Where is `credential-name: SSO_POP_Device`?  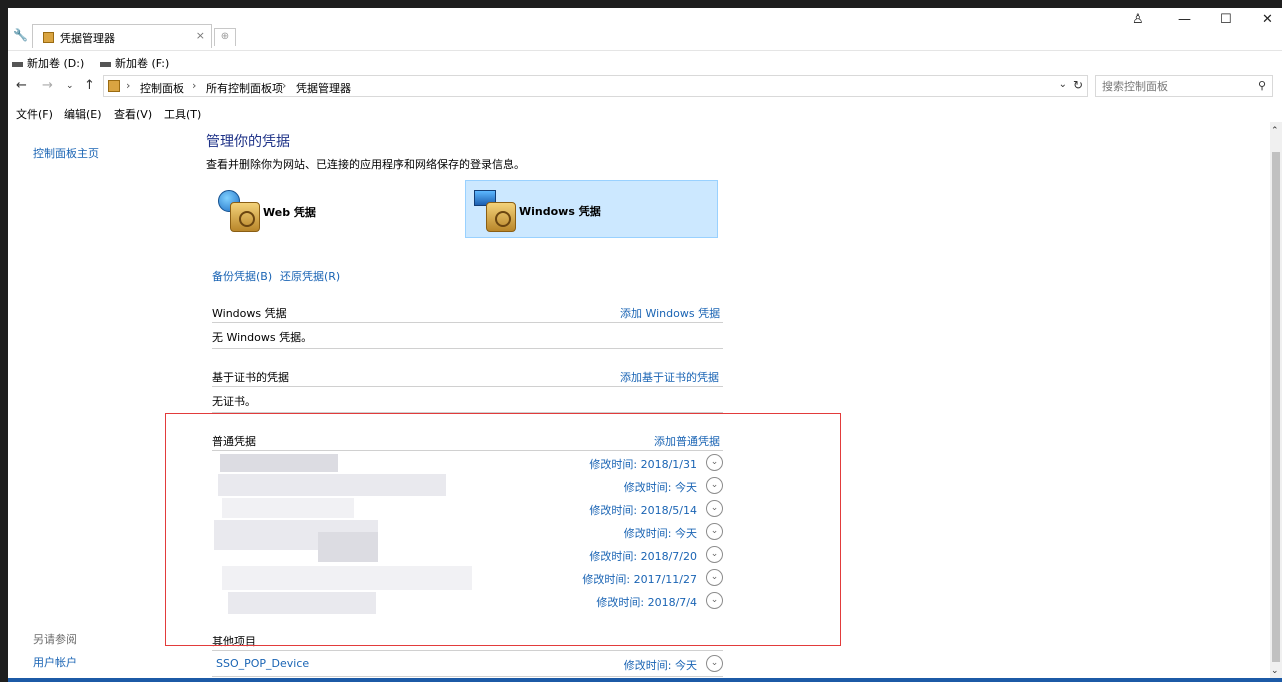
credential-name: SSO_POP_Device is located at coordinates (262, 663).